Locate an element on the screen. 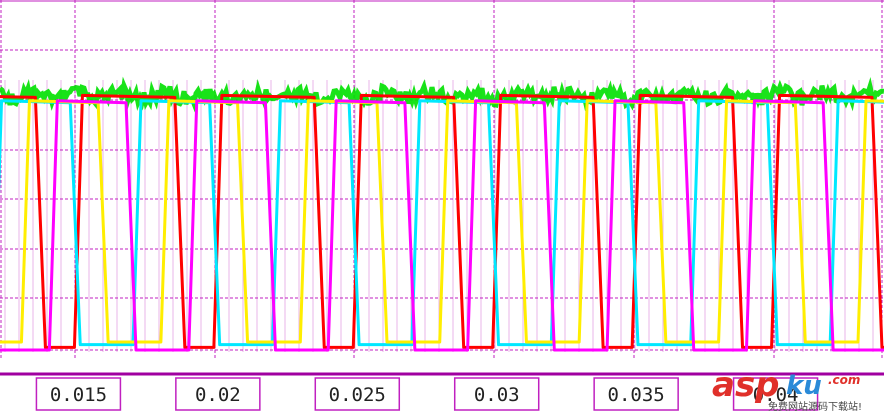 The image size is (884, 418). watermark-logo-text: asp is located at coordinates (746, 385).